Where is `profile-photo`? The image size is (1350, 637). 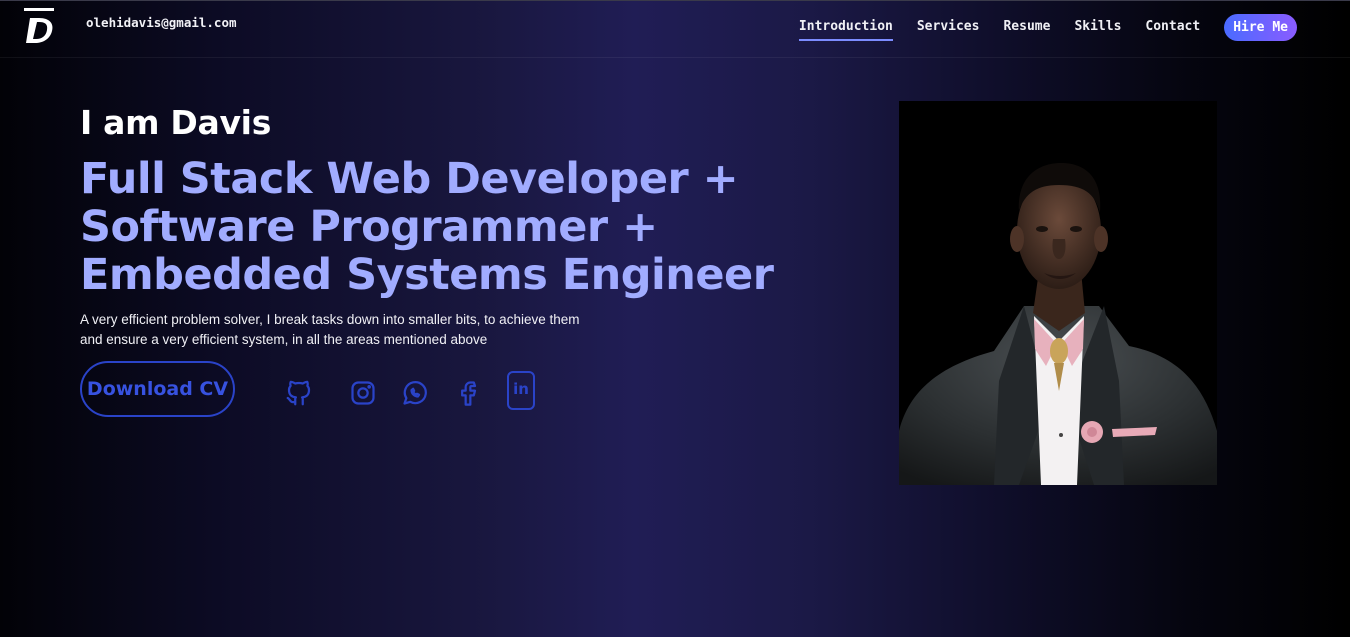 profile-photo is located at coordinates (1058, 293).